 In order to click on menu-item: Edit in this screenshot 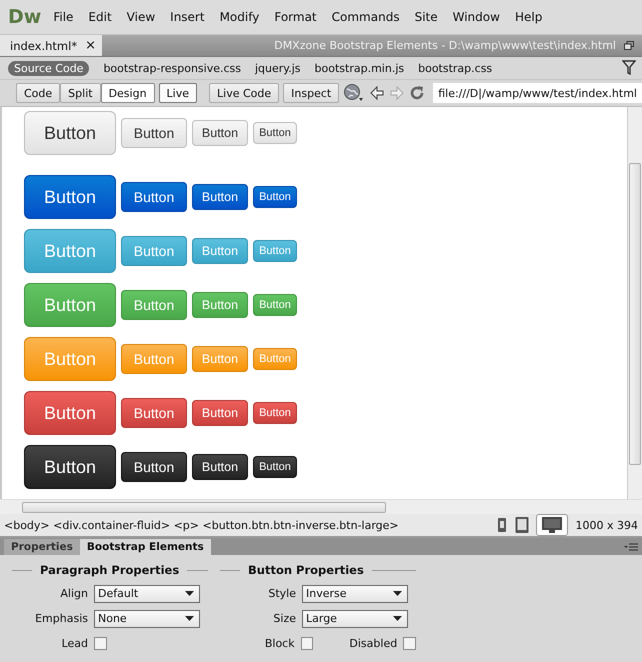, I will do `click(100, 17)`.